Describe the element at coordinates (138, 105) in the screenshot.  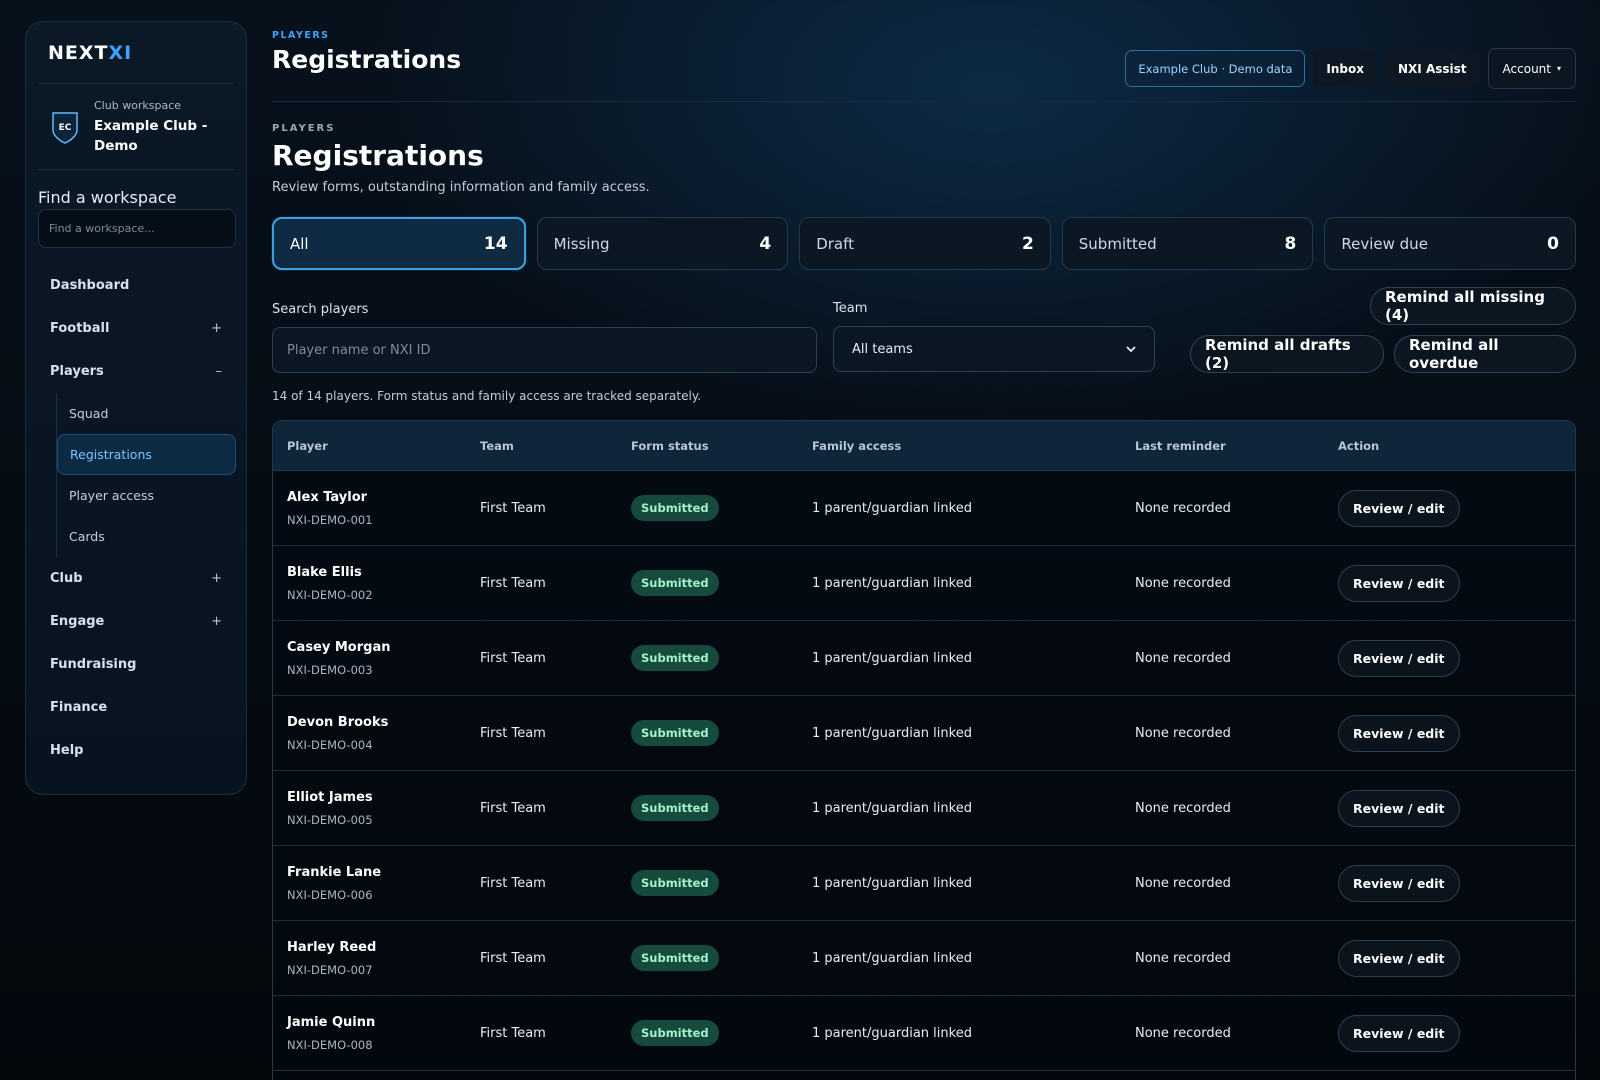
I see `workspace-label: Club workspace` at that location.